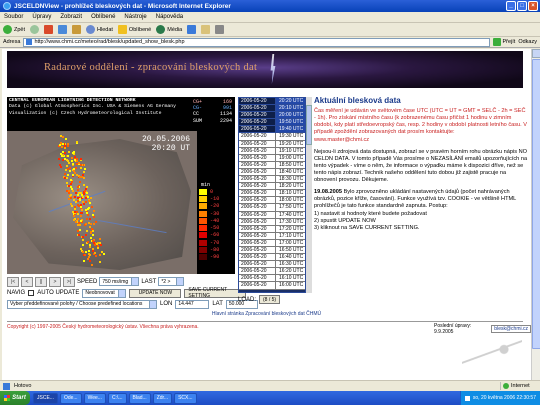  Describe the element at coordinates (272, 208) in the screenshot. I see `time-list-item: 2006-05-20 17:50 UTC` at that location.